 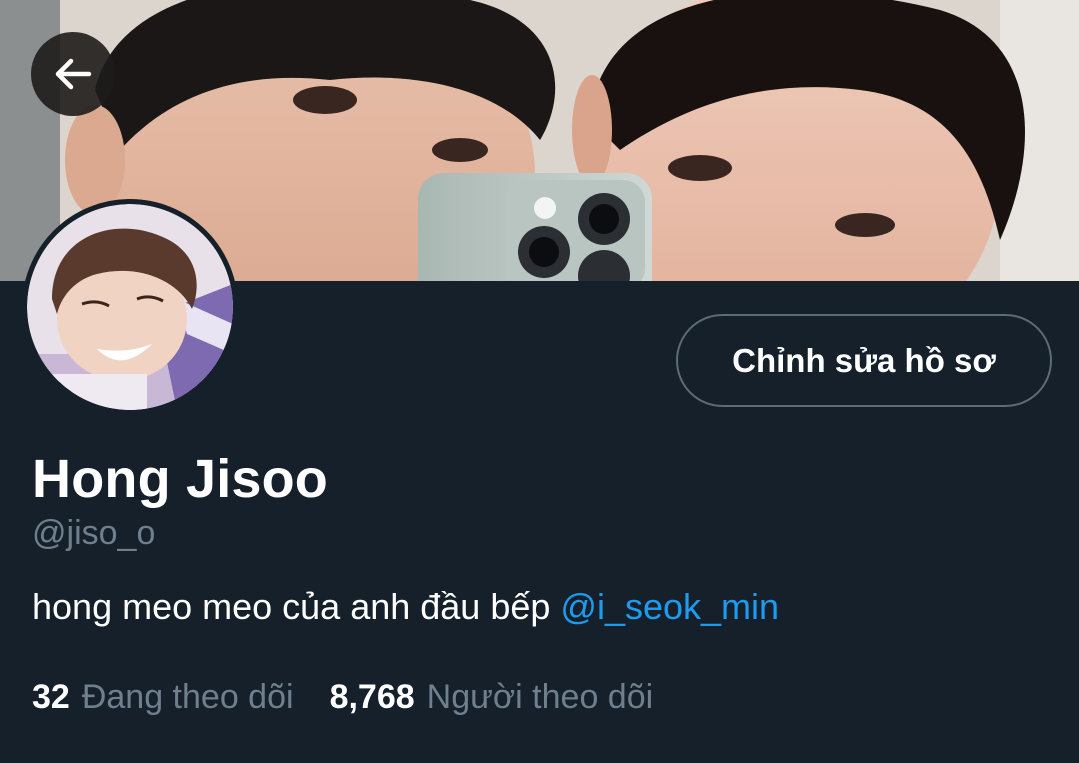 I want to click on edit-profile-button: Chỉnh sửa hồ sơ, so click(x=864, y=360).